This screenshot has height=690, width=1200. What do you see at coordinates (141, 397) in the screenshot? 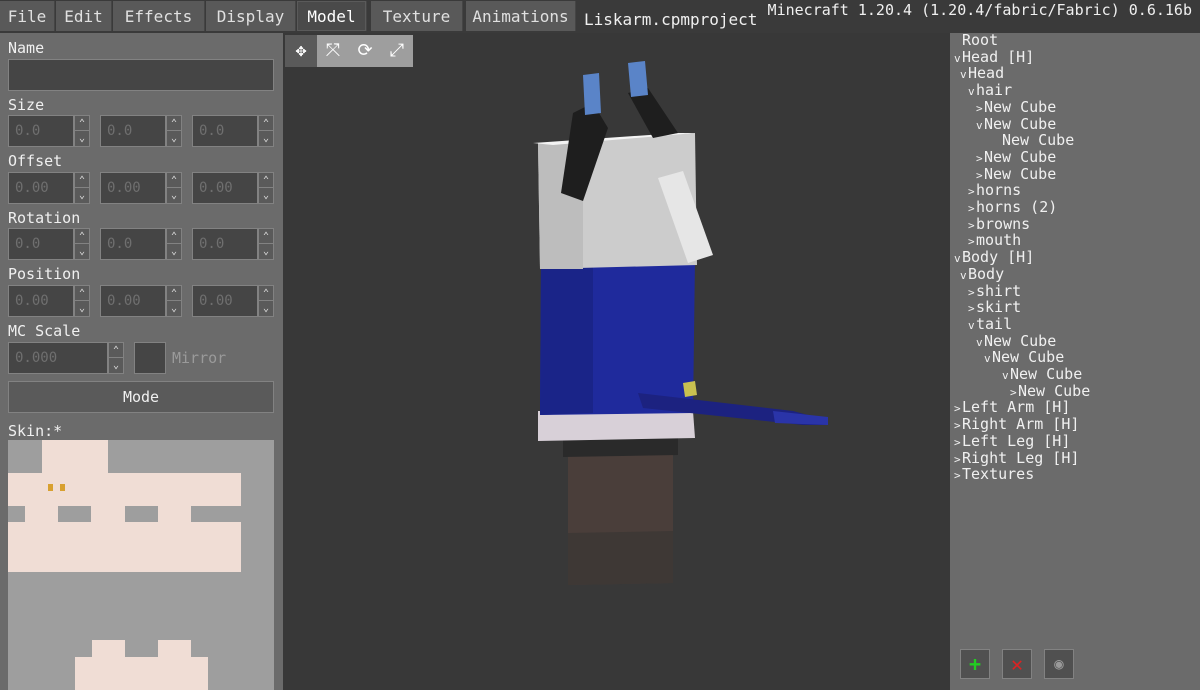
I see `mode-button: Mode` at bounding box center [141, 397].